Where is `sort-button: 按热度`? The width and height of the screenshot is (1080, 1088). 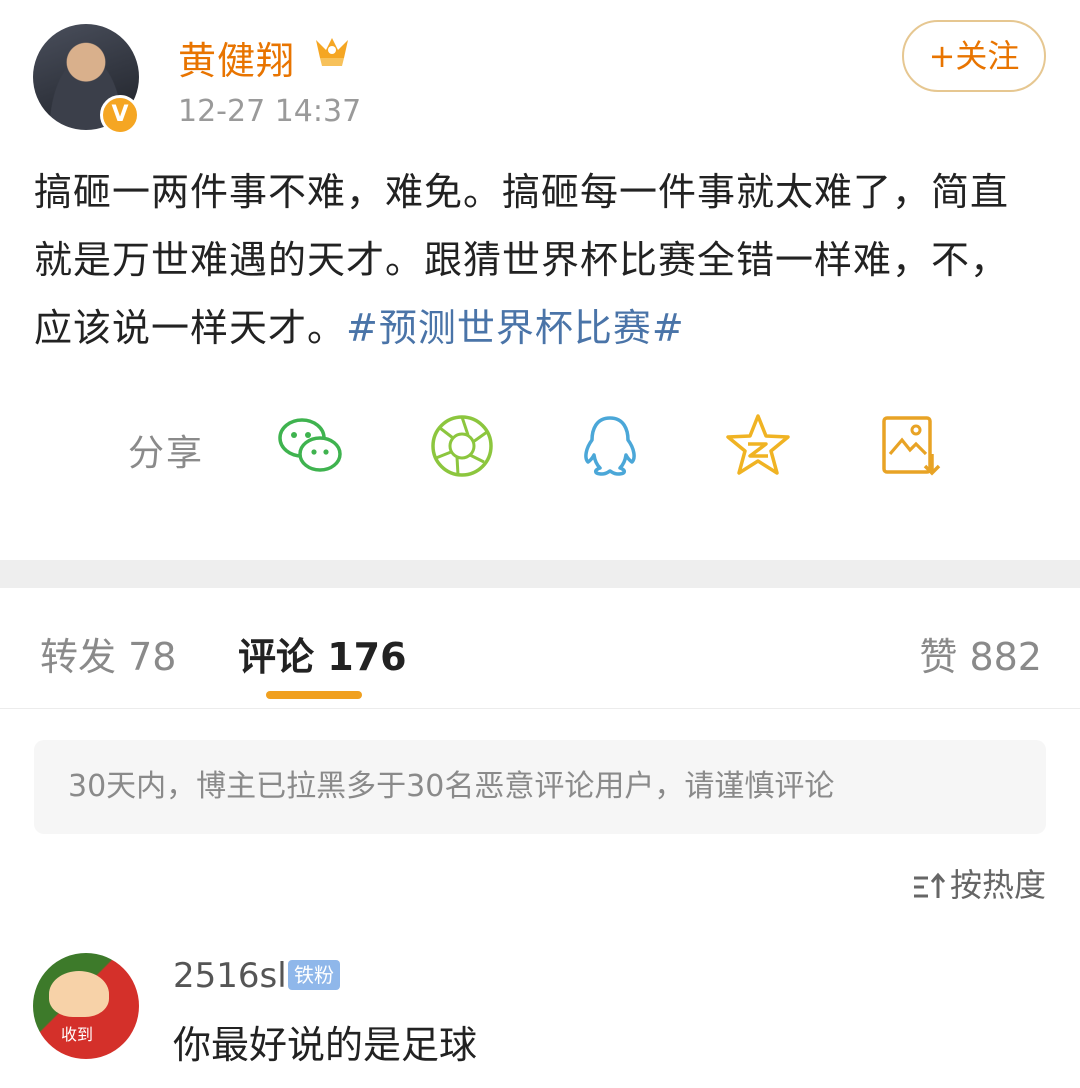
sort-button: 按热度 is located at coordinates (979, 883).